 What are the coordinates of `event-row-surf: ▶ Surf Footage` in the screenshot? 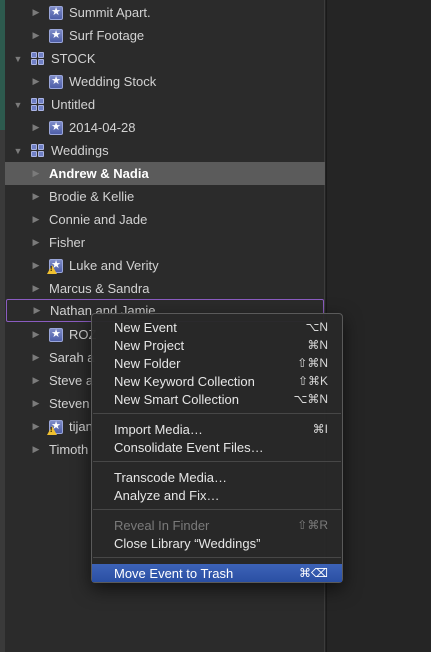 It's located at (165, 35).